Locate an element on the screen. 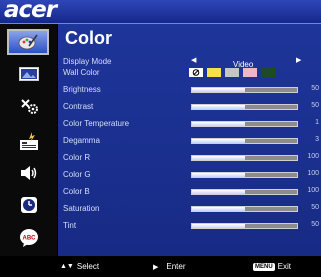  arrow-right-icon: ▶ is located at coordinates (298, 60).